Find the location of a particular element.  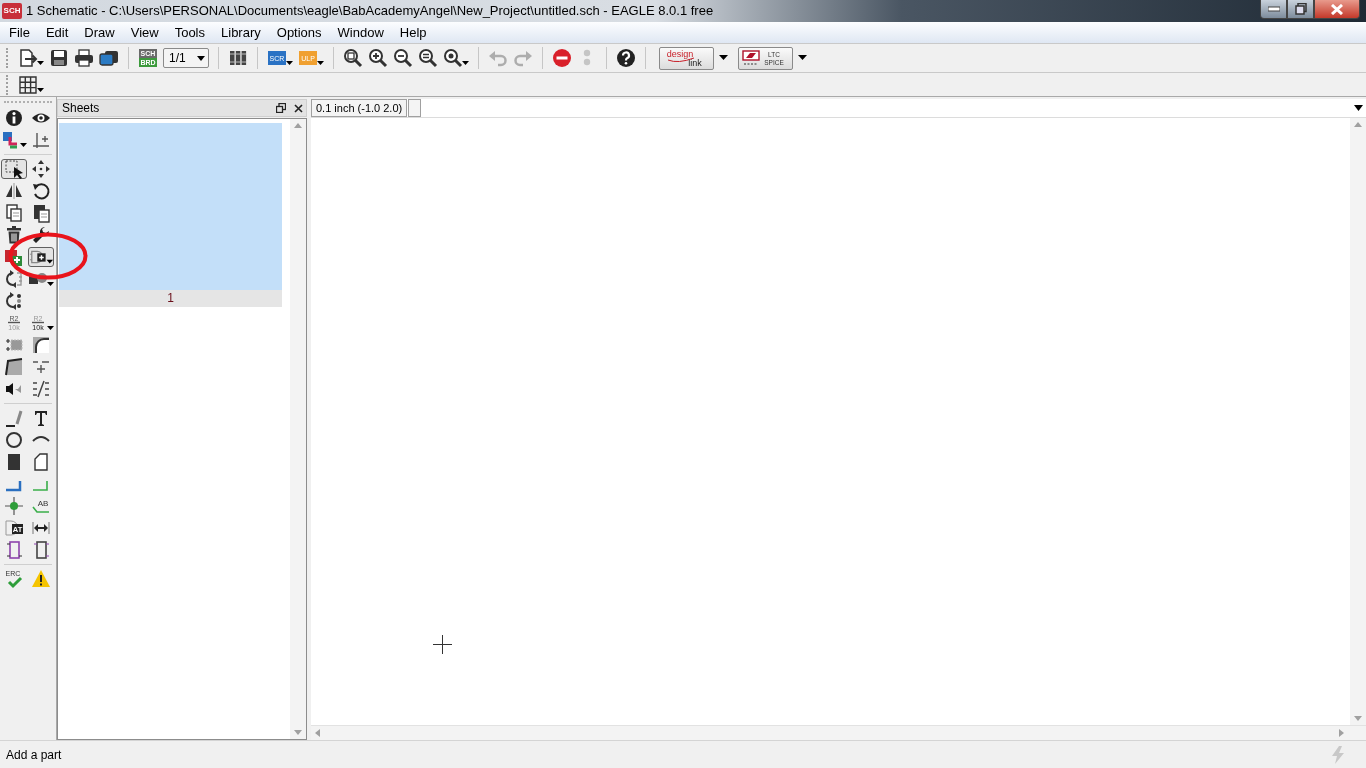

polygon-icon is located at coordinates (41, 462).